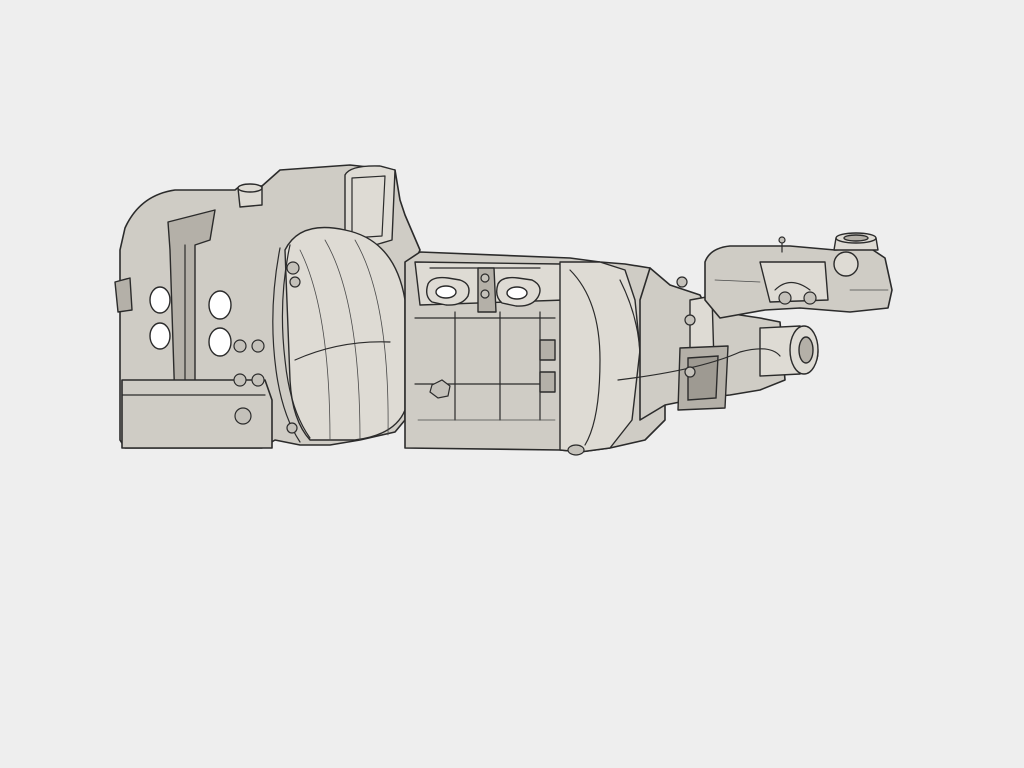  Describe the element at coordinates (535, 353) in the screenshot. I see `gearbox-case` at that location.